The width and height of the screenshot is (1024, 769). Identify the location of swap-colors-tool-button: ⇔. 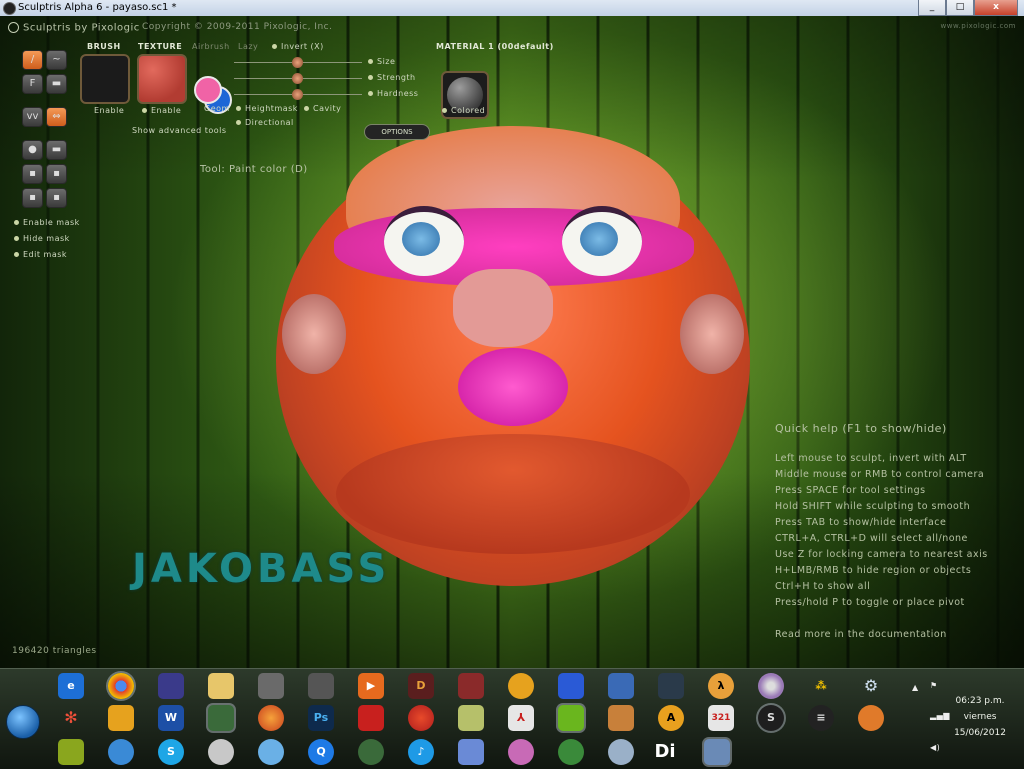
(56, 117).